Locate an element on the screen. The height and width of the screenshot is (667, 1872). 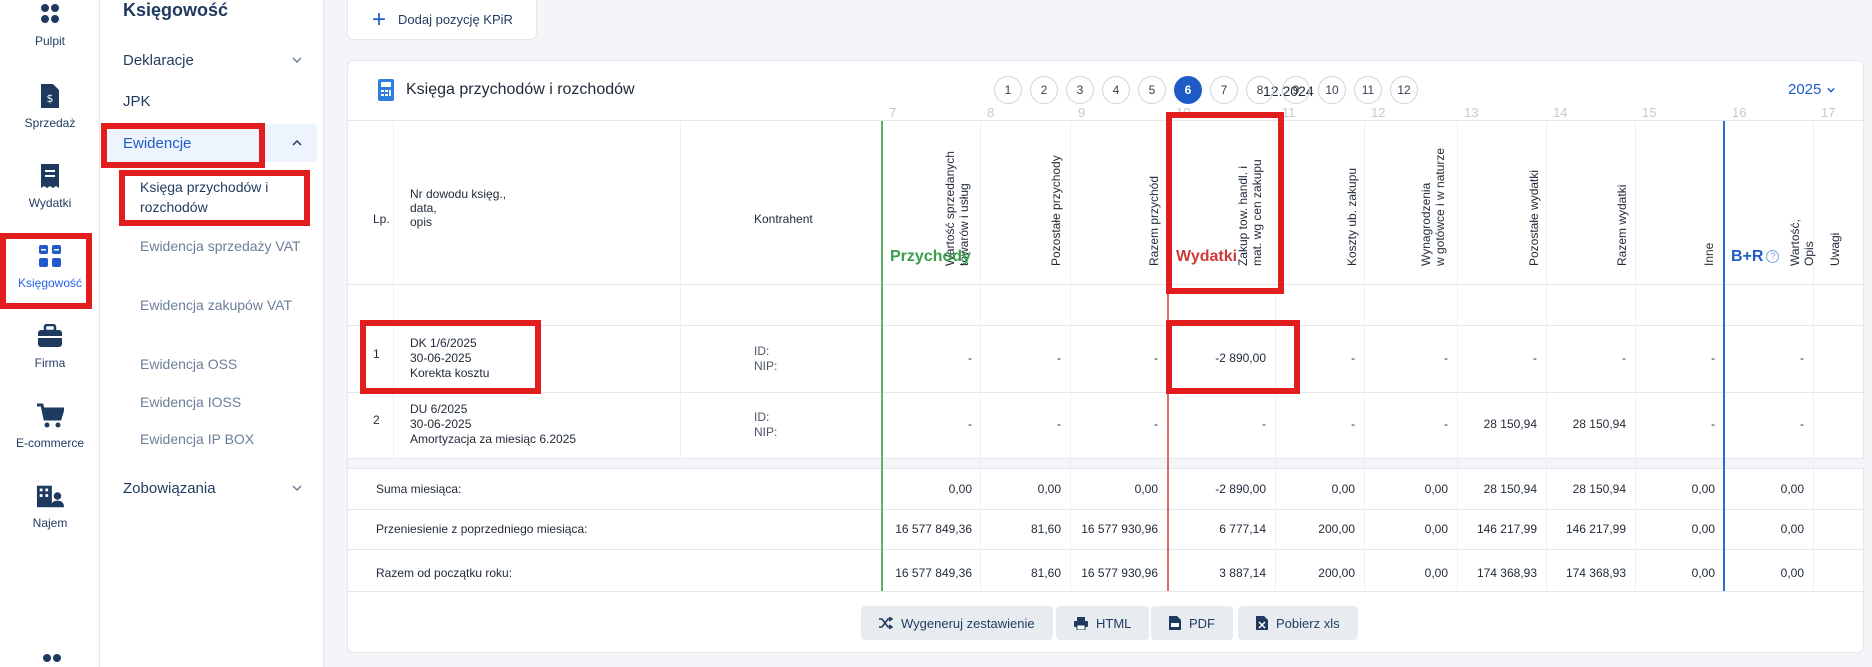
row-lp: 1 is located at coordinates (376, 354).